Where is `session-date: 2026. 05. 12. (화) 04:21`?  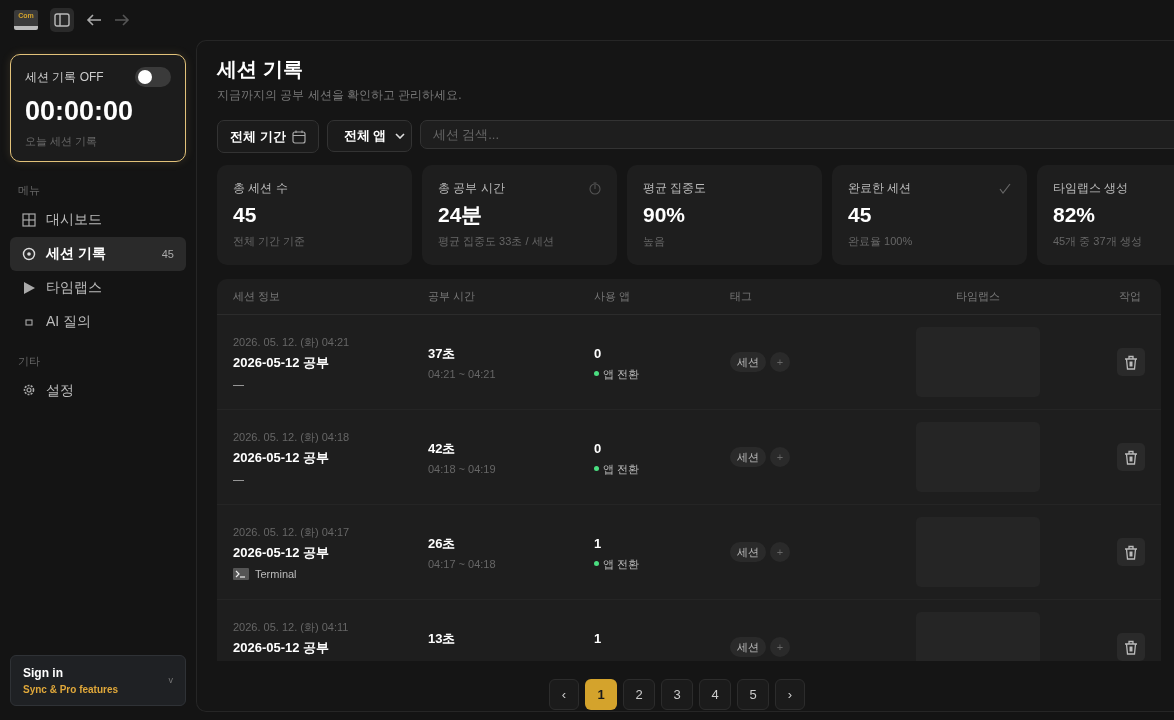
session-date: 2026. 05. 12. (화) 04:21 is located at coordinates (292, 342).